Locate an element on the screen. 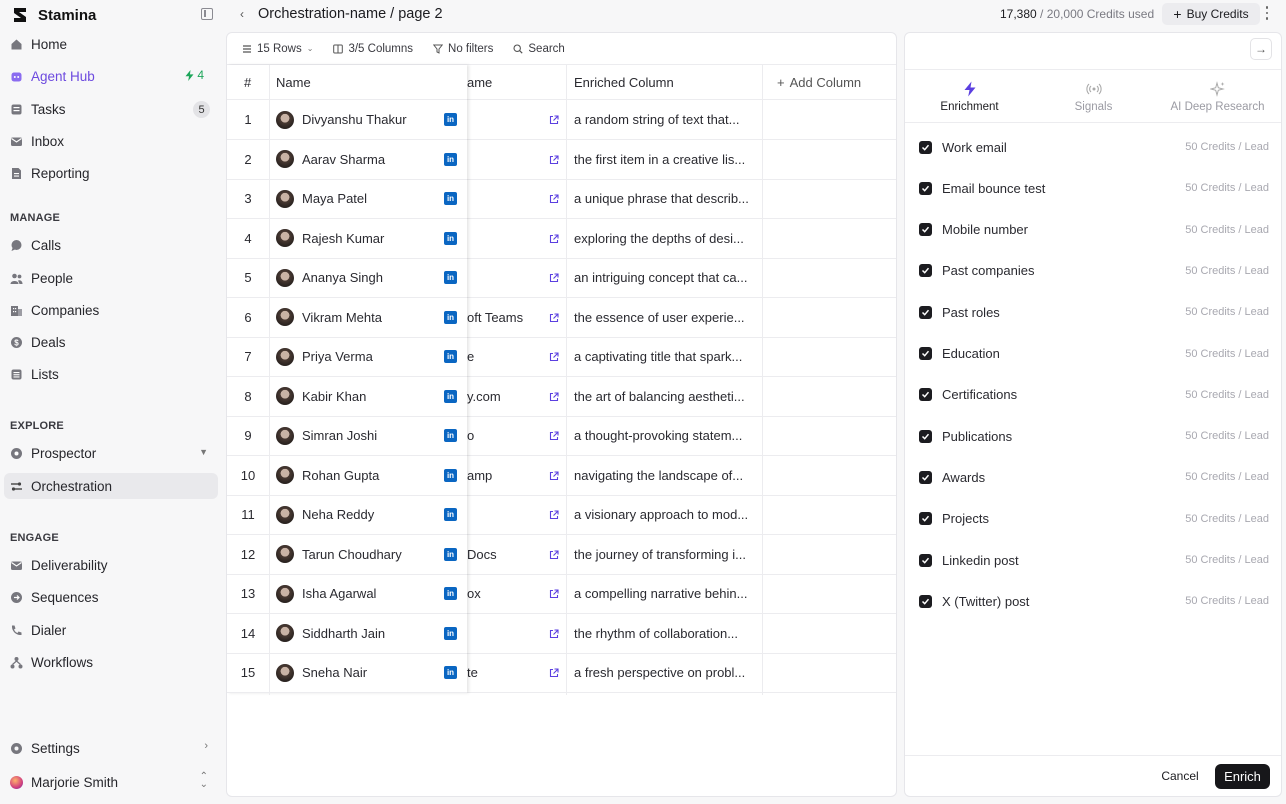 This screenshot has width=1286, height=804. table-row-frozen: 14 Siddharth Jain in is located at coordinates (347, 634).